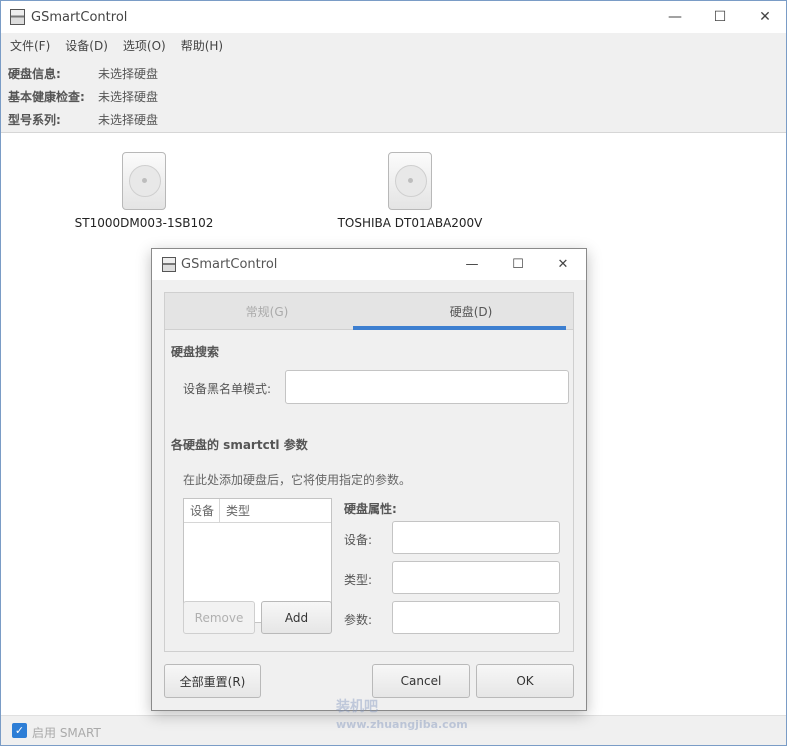  What do you see at coordinates (34, 74) in the screenshot?
I see `info-label: 硬盘信息:` at bounding box center [34, 74].